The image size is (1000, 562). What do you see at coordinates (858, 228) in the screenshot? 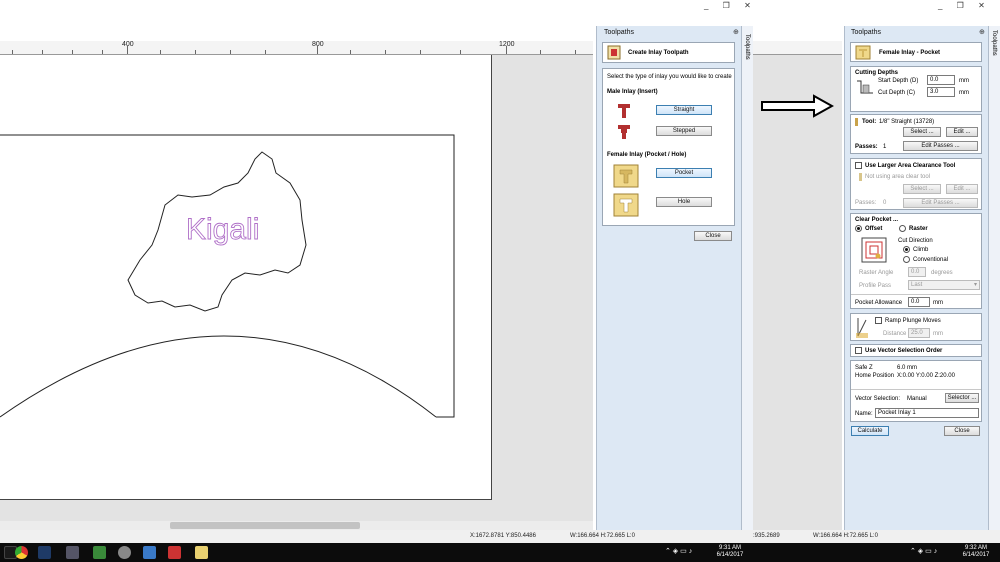
I see `offset-radio` at bounding box center [858, 228].